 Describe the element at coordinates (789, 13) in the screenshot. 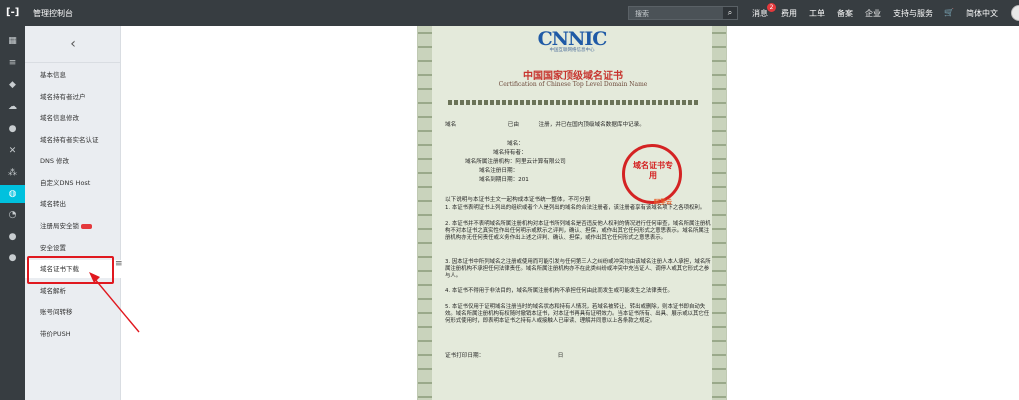

I see `nav-billing: 费用` at that location.